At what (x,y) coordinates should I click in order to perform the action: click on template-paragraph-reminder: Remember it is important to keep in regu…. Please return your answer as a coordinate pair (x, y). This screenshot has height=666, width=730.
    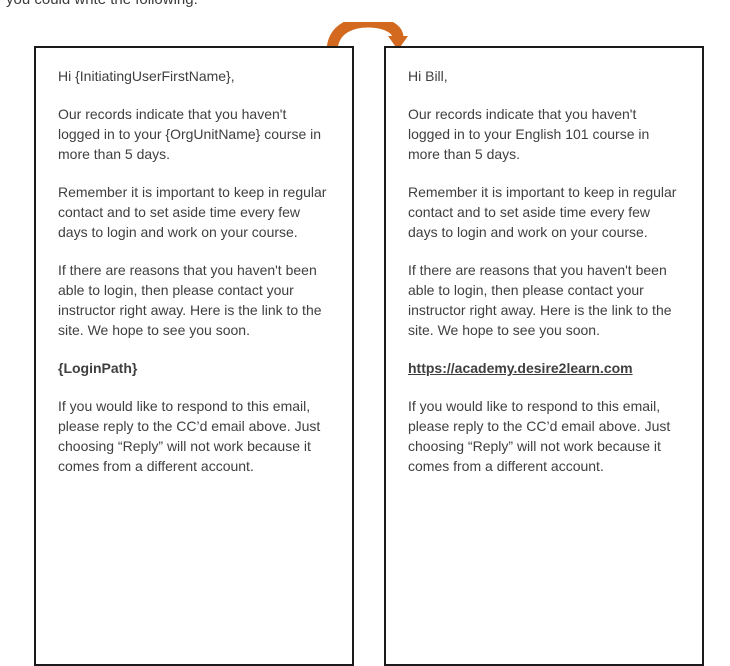
    Looking at the image, I should click on (192, 212).